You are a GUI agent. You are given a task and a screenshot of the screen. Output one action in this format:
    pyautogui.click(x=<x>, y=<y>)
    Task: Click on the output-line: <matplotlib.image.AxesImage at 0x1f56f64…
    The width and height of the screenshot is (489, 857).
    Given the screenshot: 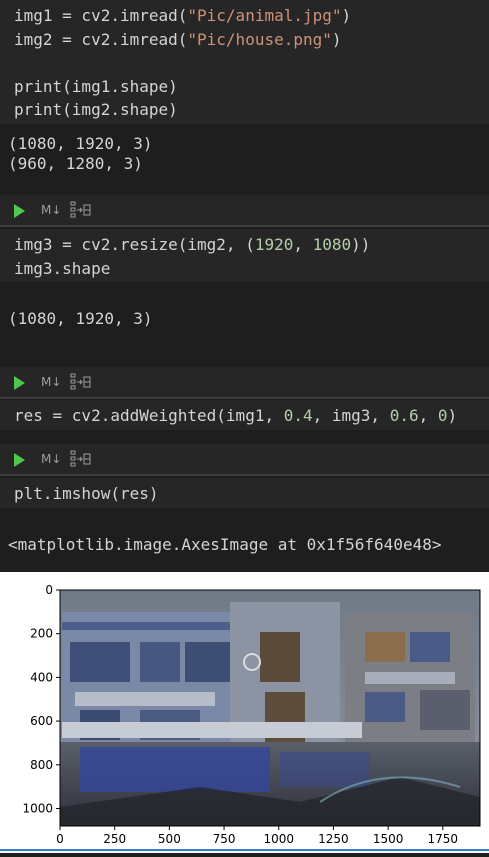 What is the action you would take?
    pyautogui.click(x=225, y=544)
    